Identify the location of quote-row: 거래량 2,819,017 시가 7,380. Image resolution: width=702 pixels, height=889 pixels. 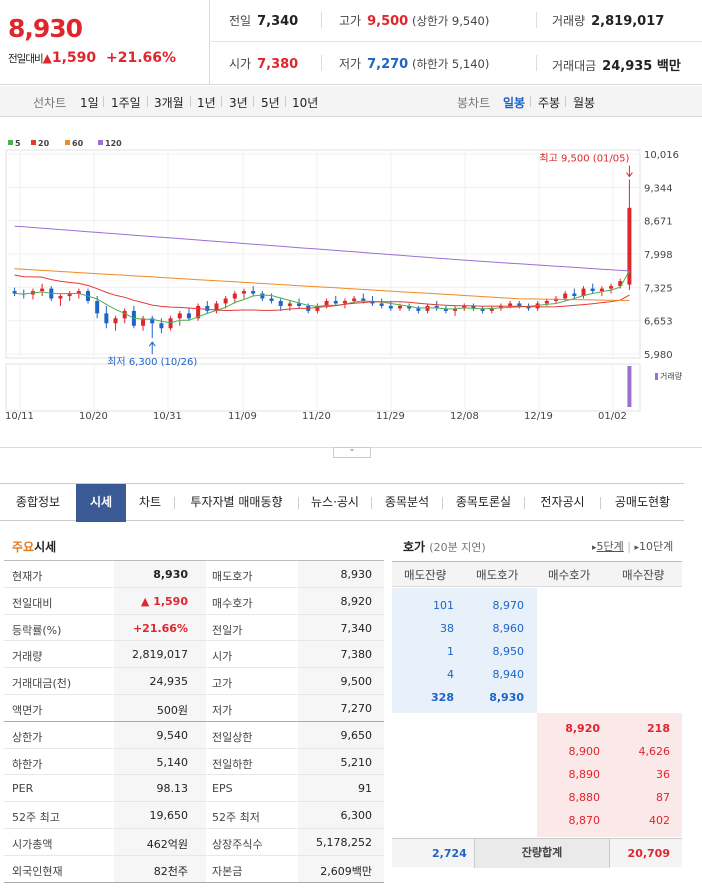
(194, 655).